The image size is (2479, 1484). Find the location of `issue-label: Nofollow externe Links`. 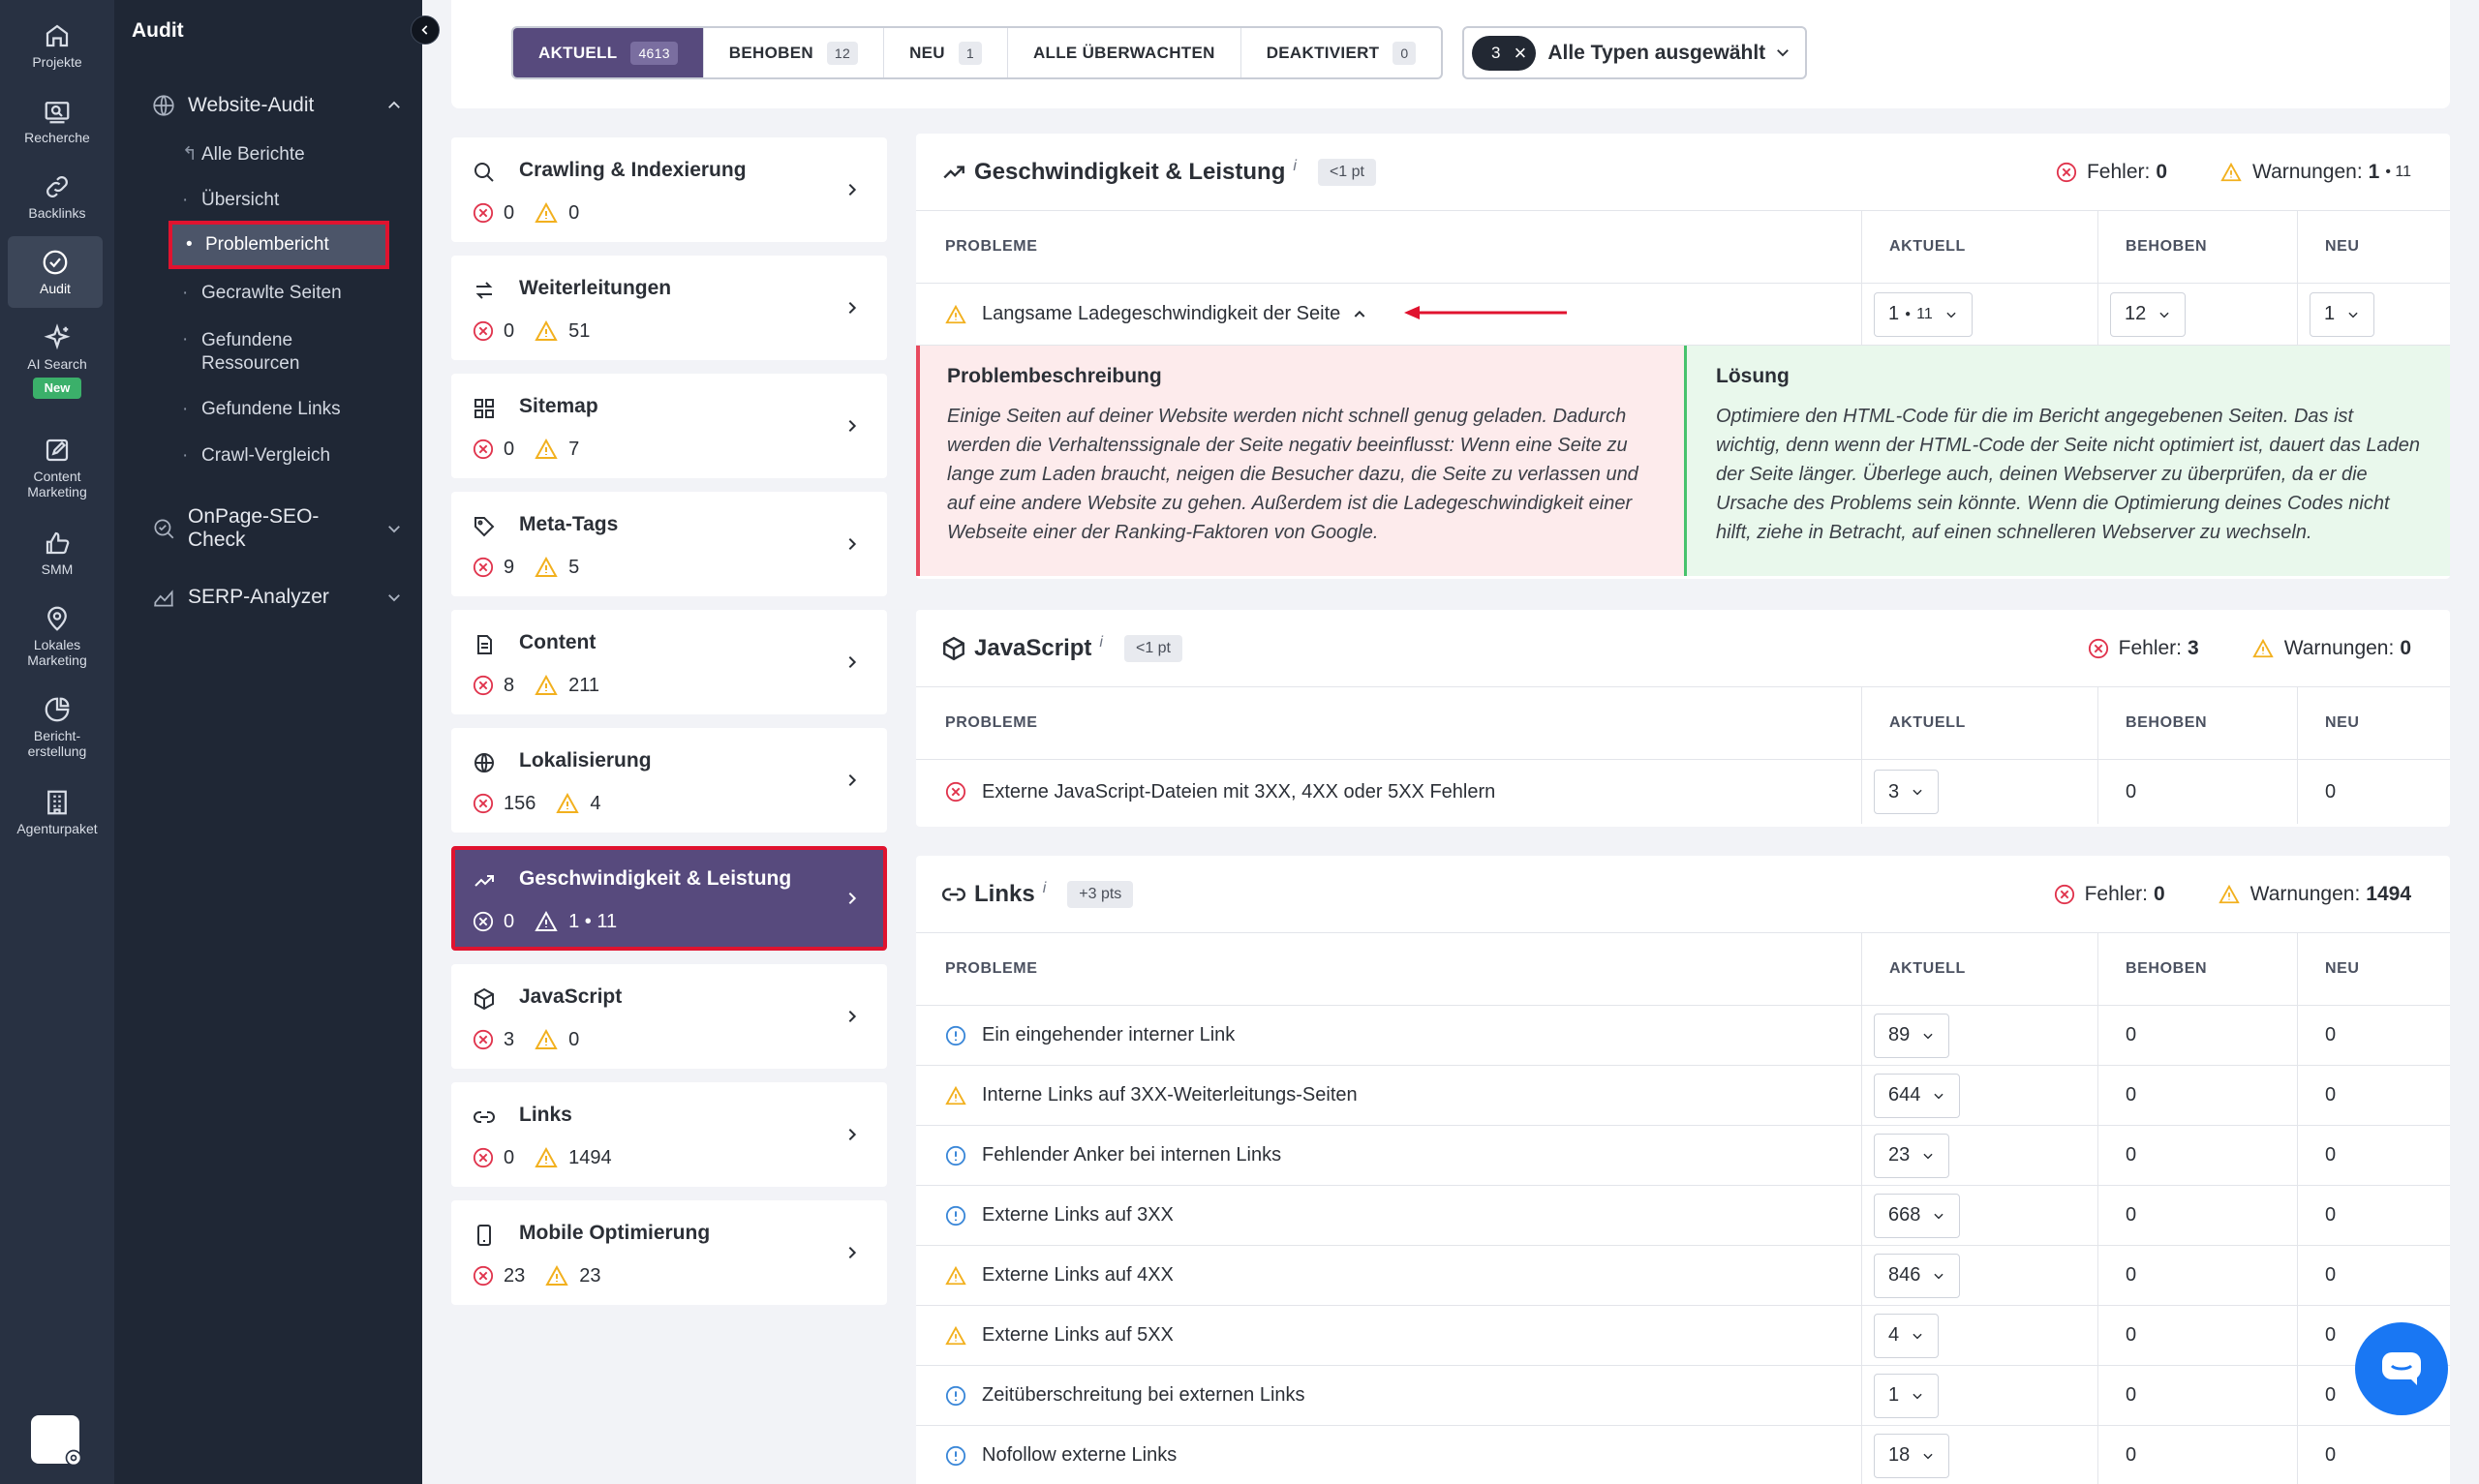

issue-label: Nofollow externe Links is located at coordinates (1080, 1455).